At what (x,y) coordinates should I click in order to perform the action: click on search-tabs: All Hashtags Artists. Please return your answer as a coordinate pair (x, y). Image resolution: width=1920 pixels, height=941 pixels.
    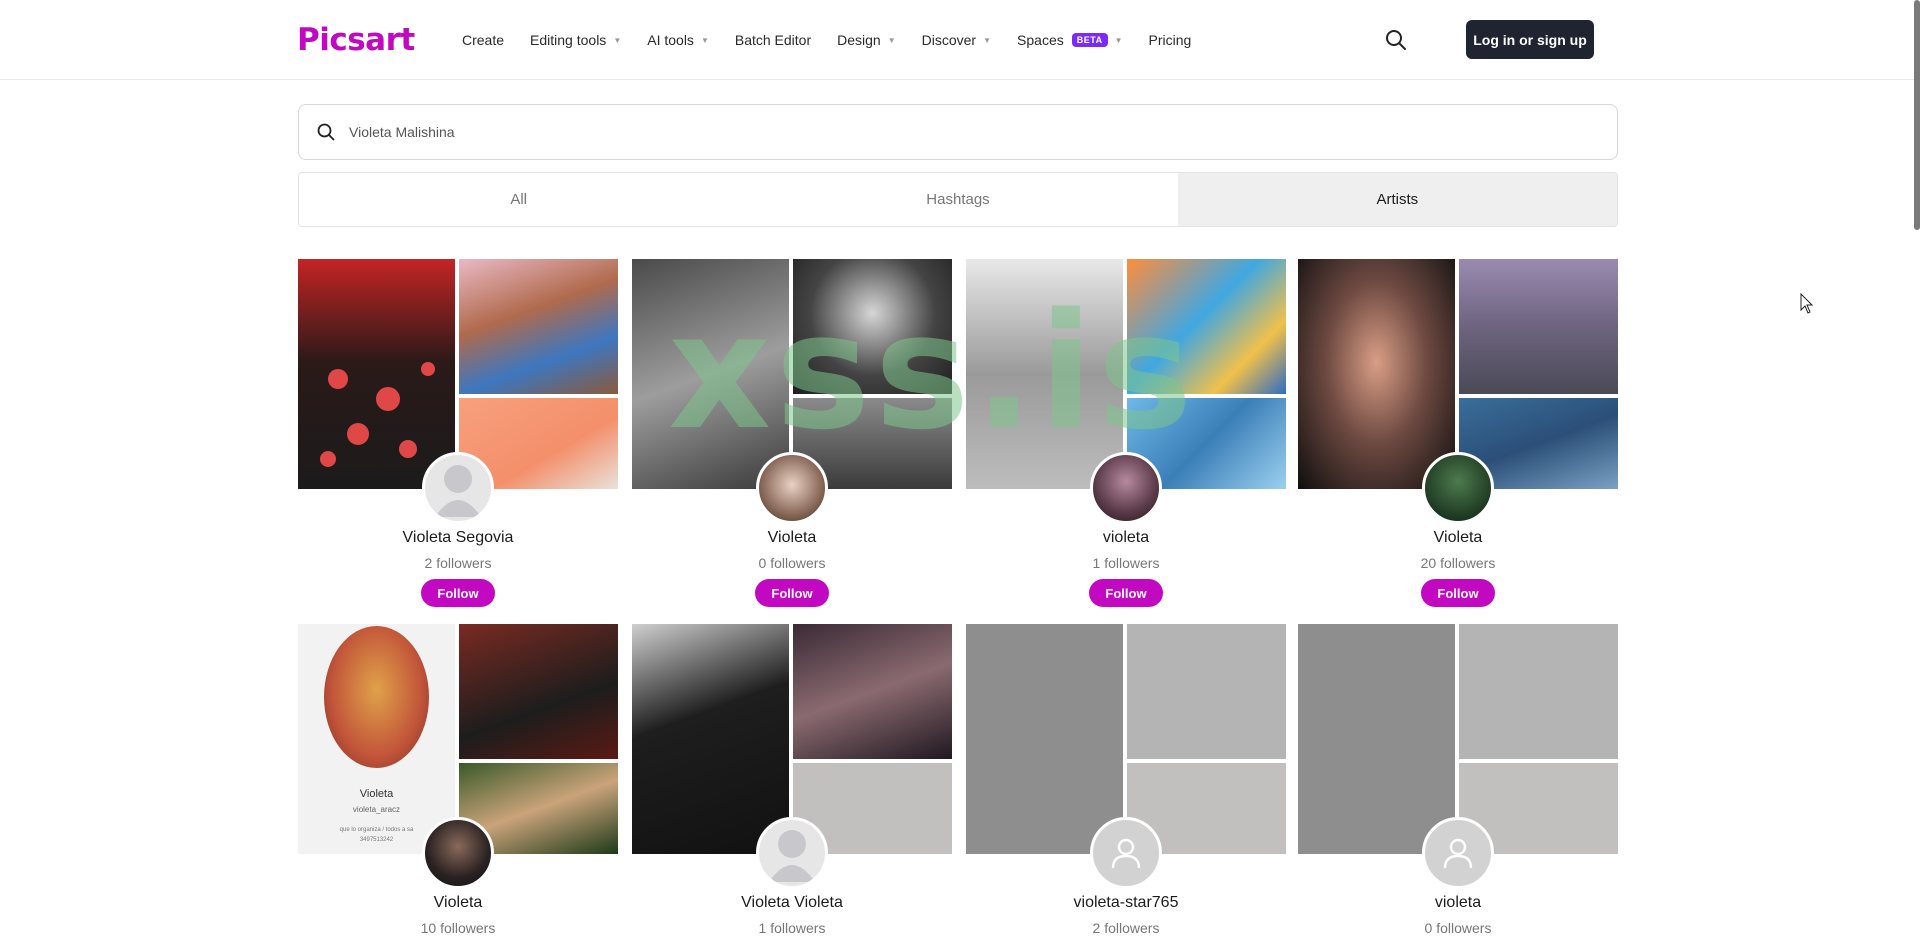
    Looking at the image, I should click on (958, 199).